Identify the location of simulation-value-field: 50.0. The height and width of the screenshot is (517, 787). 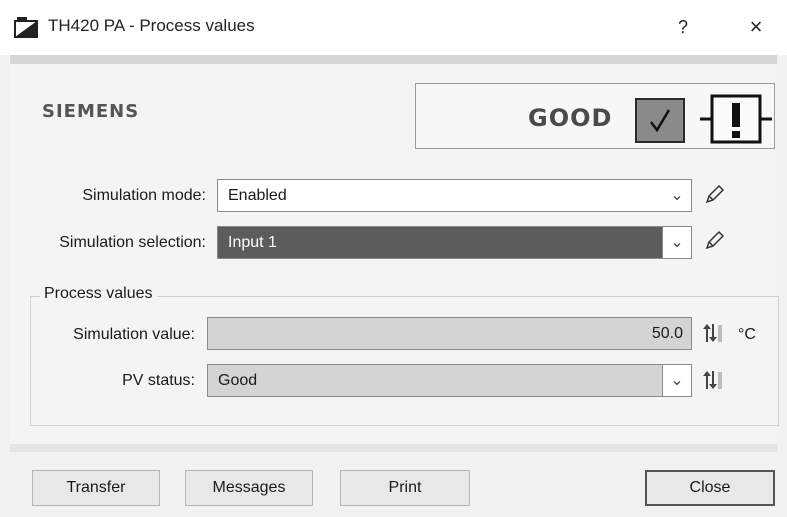
(449, 333).